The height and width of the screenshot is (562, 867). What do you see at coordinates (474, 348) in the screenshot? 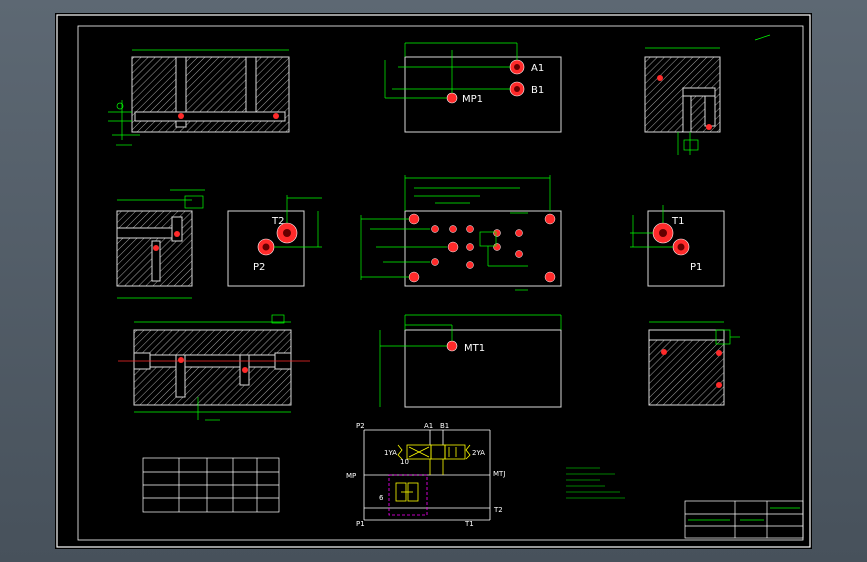
I see `port-mt1-label: MT1` at bounding box center [474, 348].